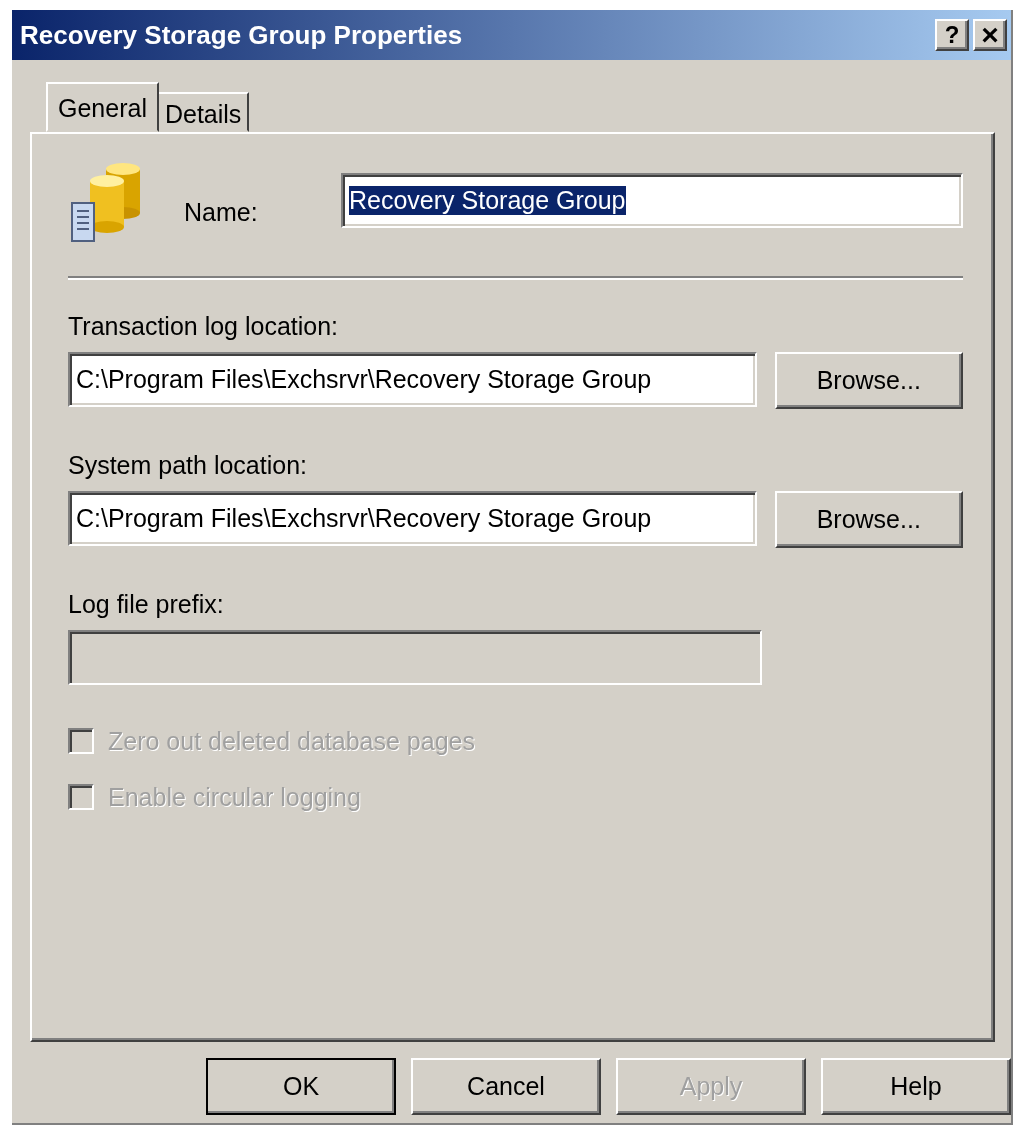  I want to click on cancel-button: Cancel, so click(506, 1086).